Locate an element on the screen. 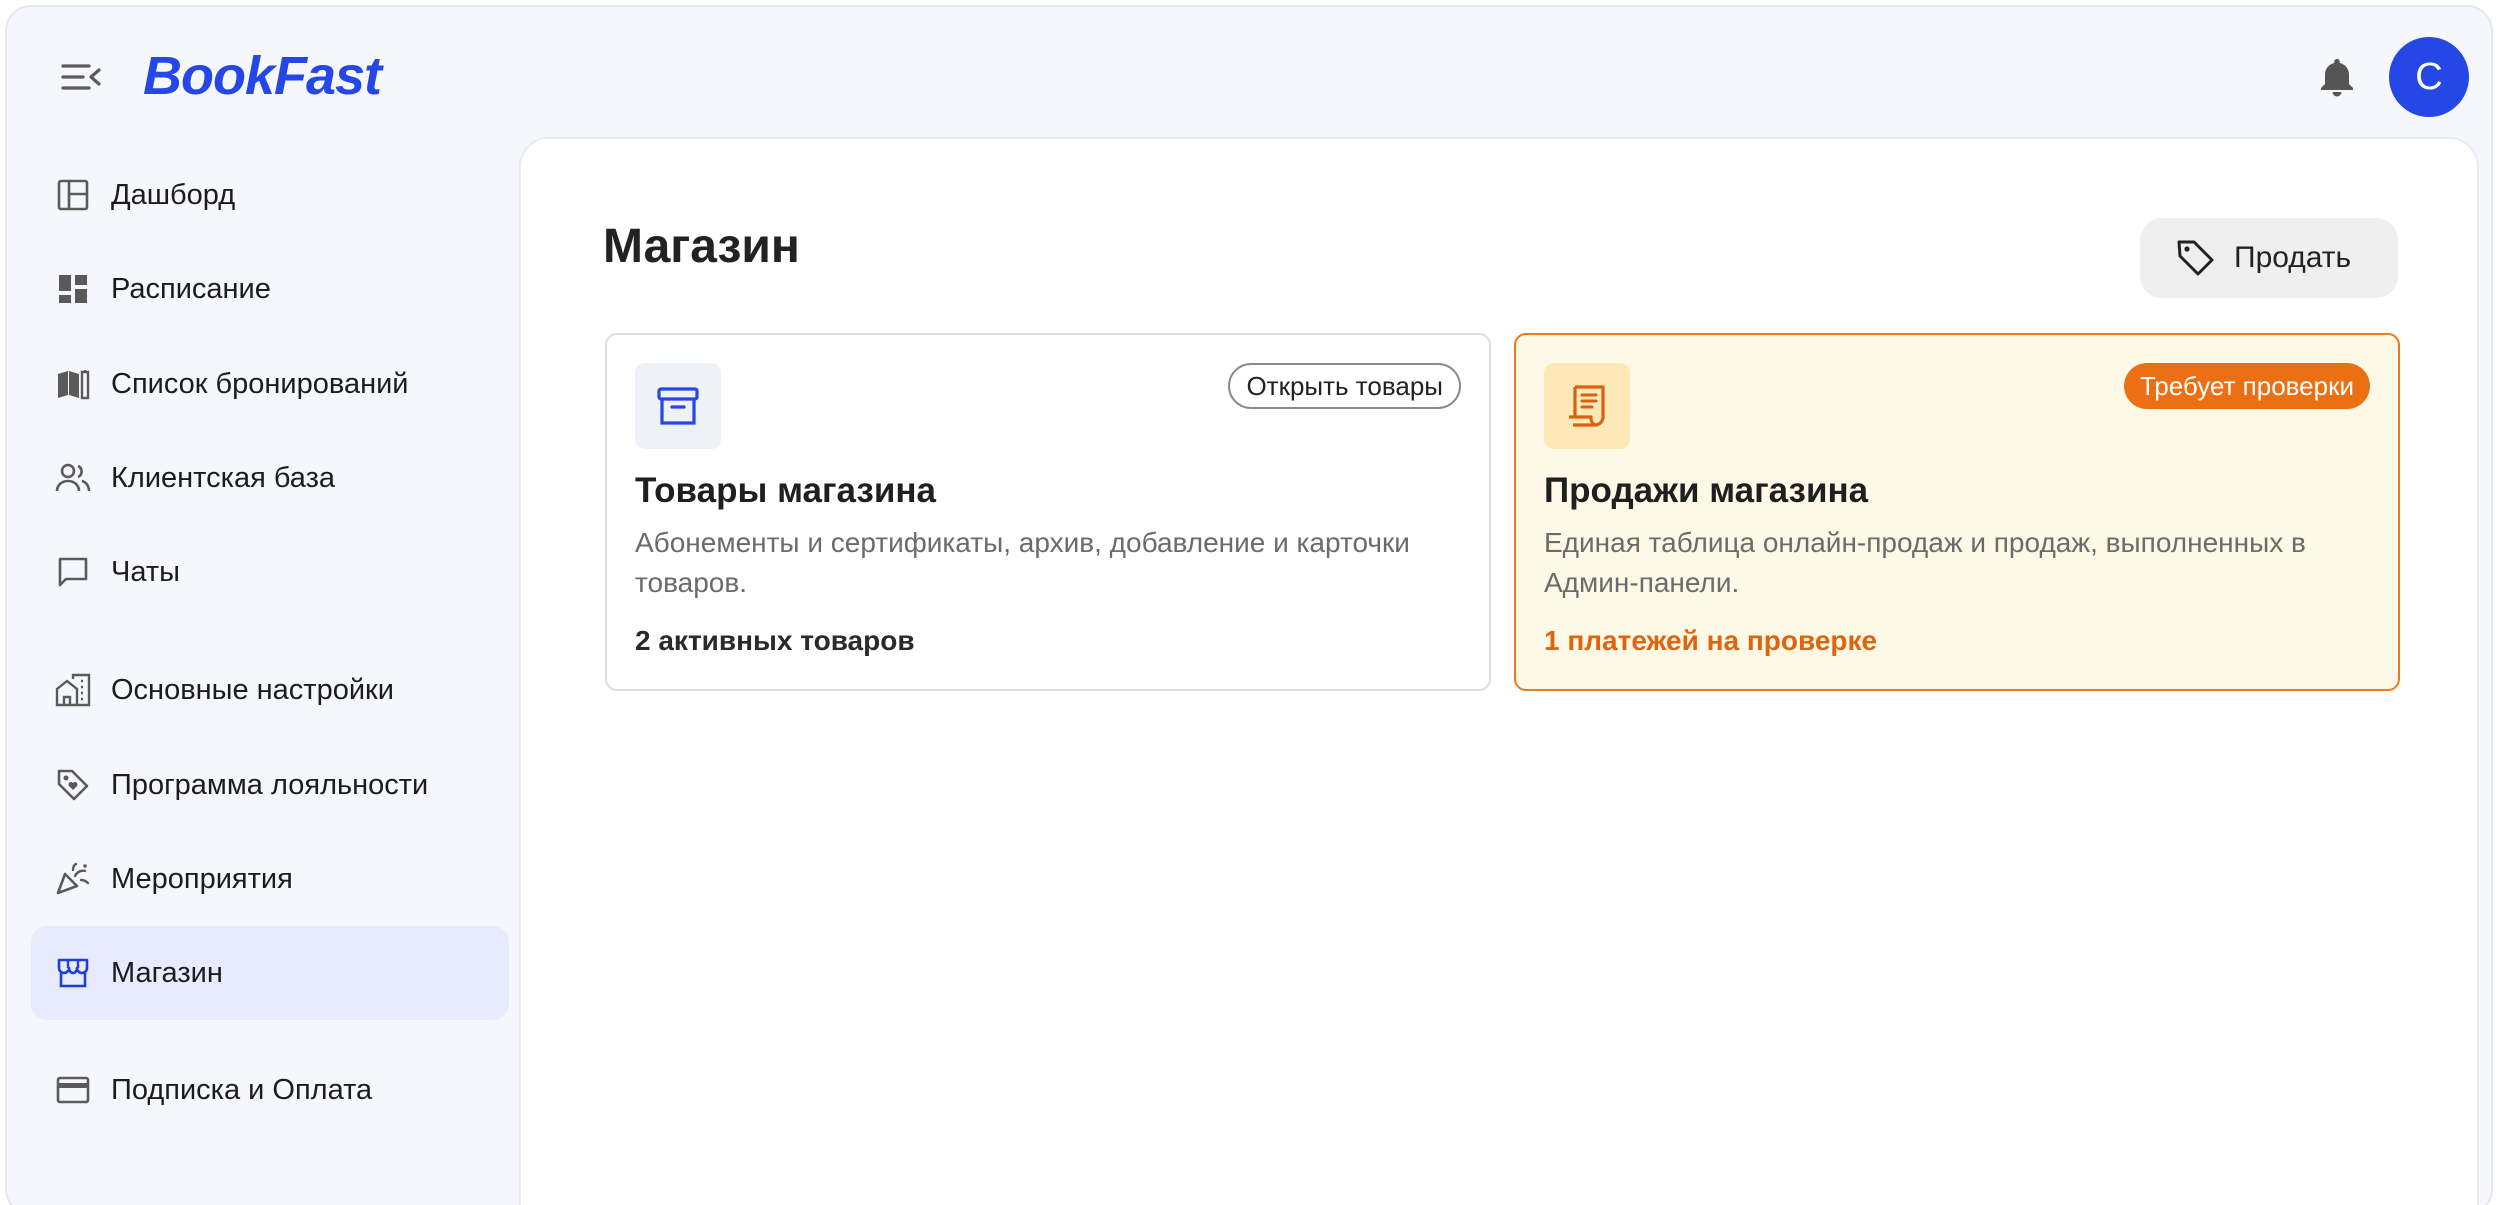  sidebar-item-label: Основные настройки is located at coordinates (252, 689).